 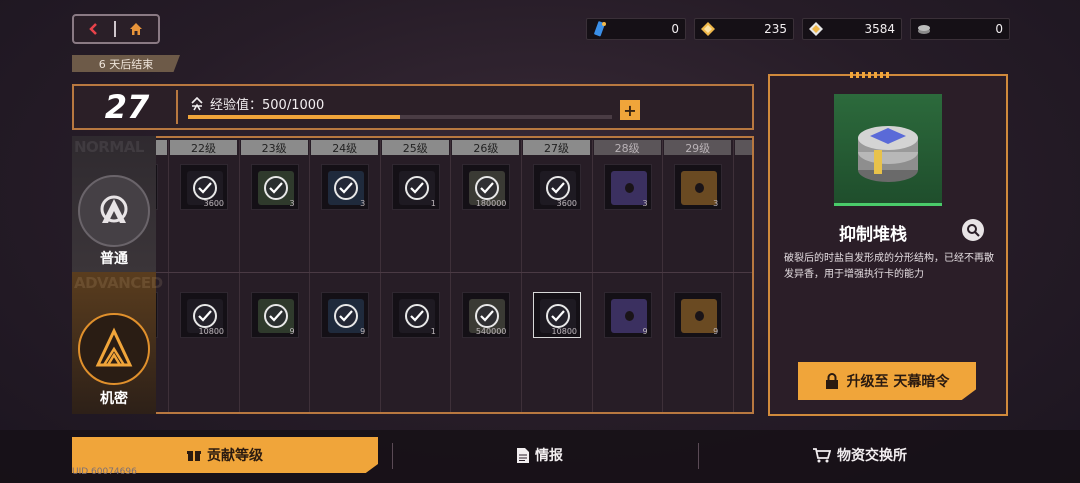 What do you see at coordinates (798, 29) in the screenshot?
I see `currency-bar: 0 235 3584 0` at bounding box center [798, 29].